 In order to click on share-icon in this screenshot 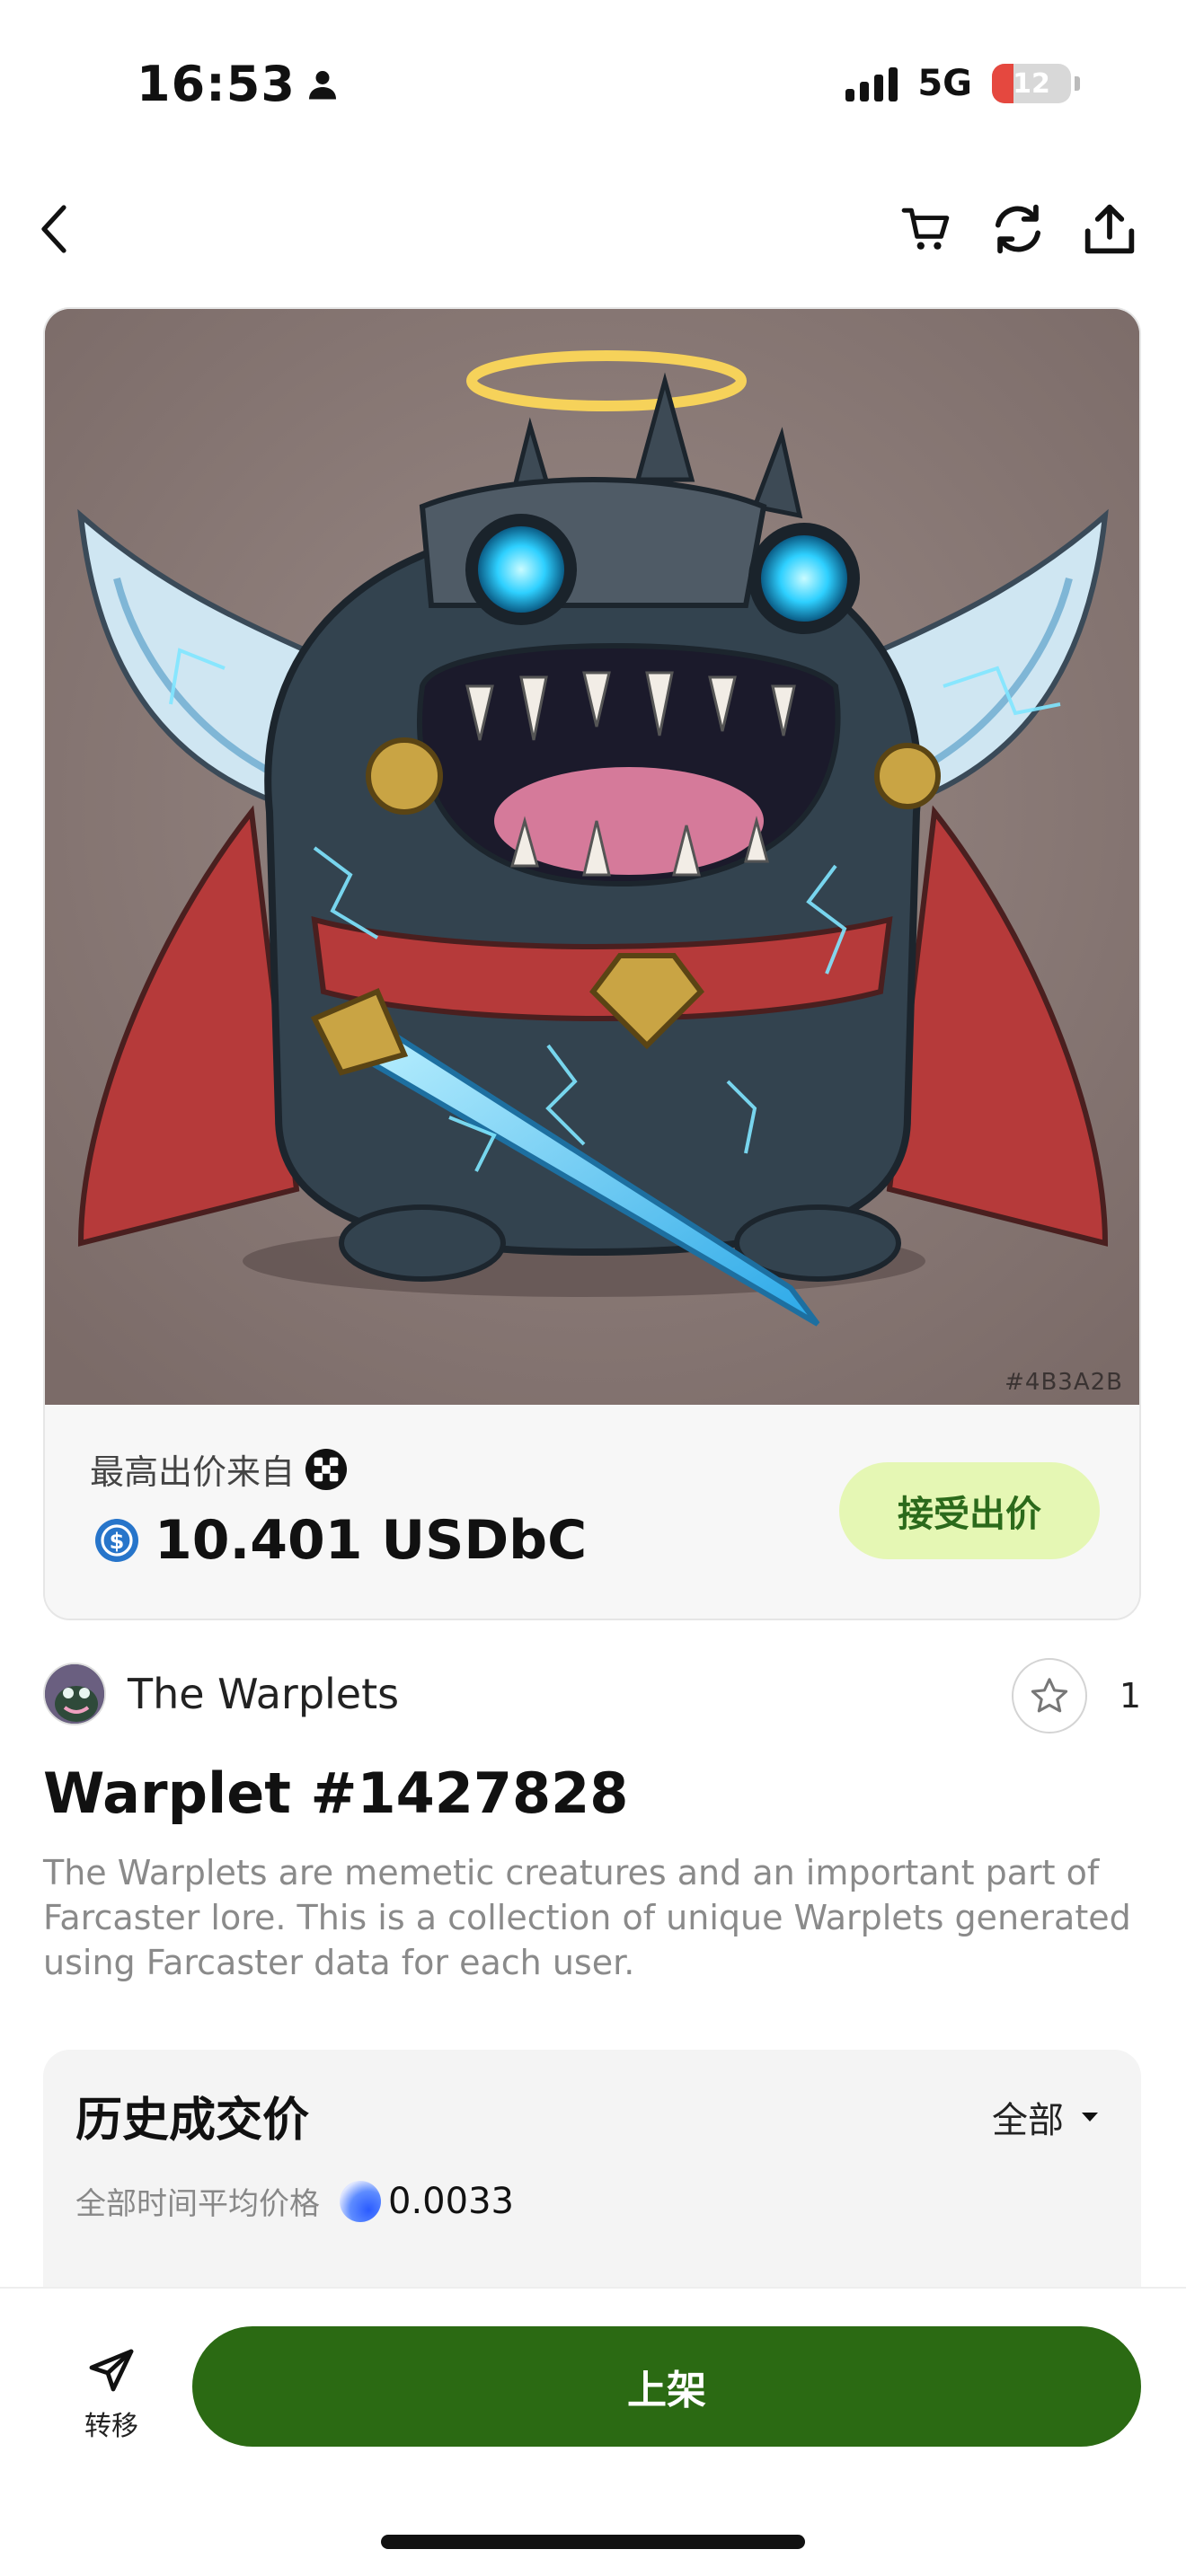, I will do `click(1109, 229)`.